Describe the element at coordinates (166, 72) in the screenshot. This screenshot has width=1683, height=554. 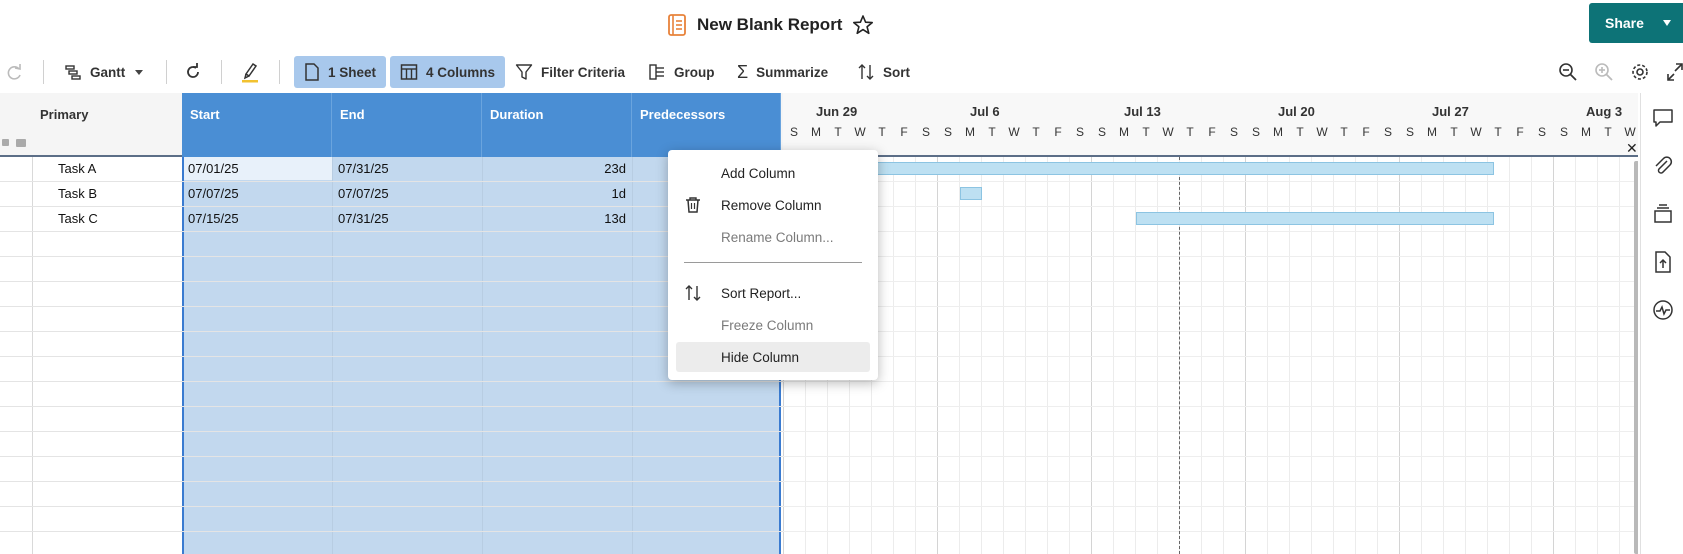
I see `toolbar-divider` at that location.